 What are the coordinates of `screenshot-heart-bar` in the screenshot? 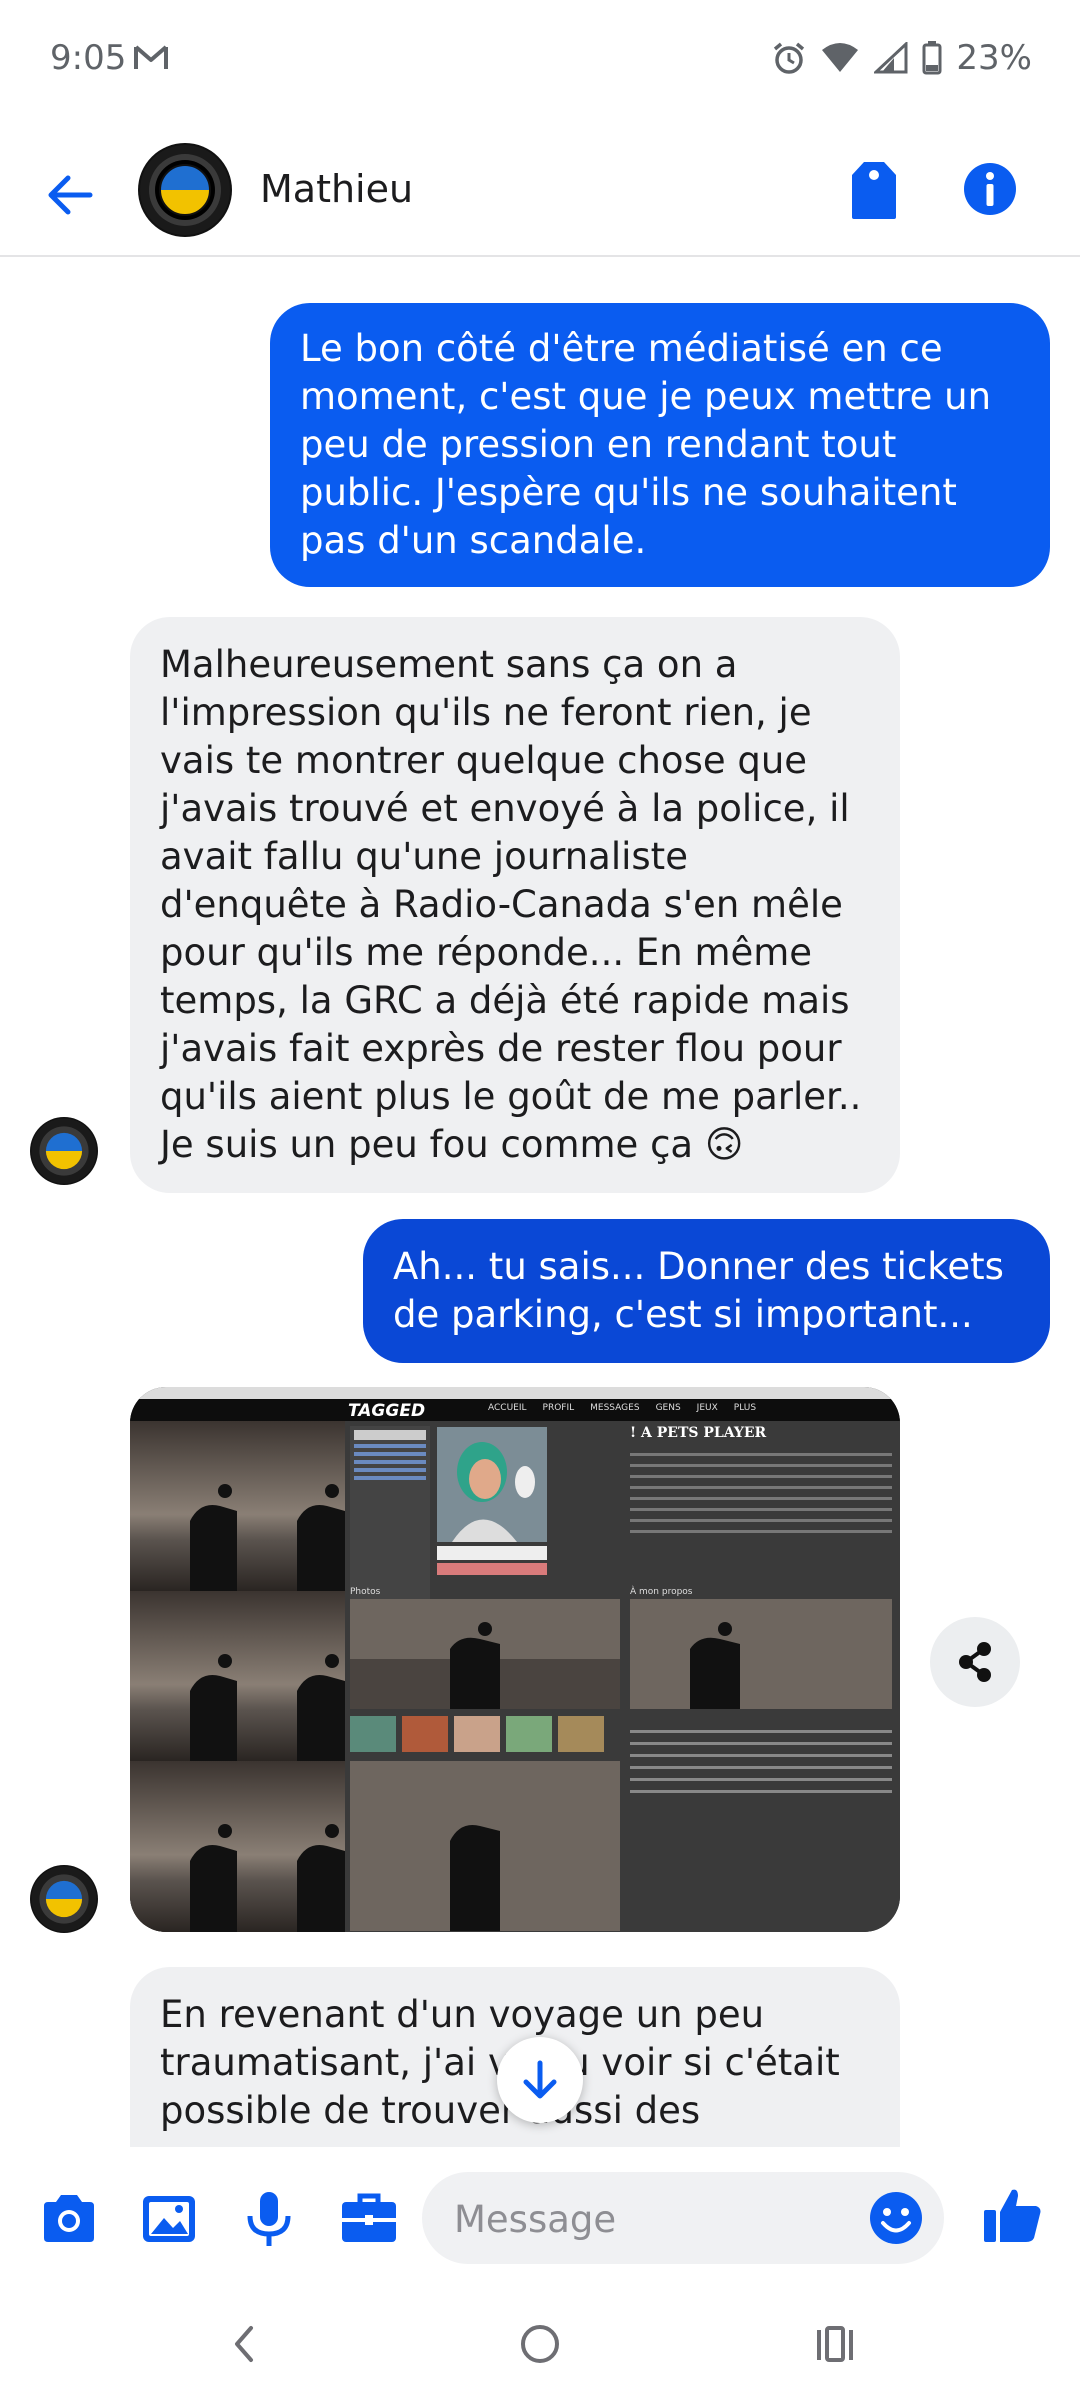 It's located at (492, 1569).